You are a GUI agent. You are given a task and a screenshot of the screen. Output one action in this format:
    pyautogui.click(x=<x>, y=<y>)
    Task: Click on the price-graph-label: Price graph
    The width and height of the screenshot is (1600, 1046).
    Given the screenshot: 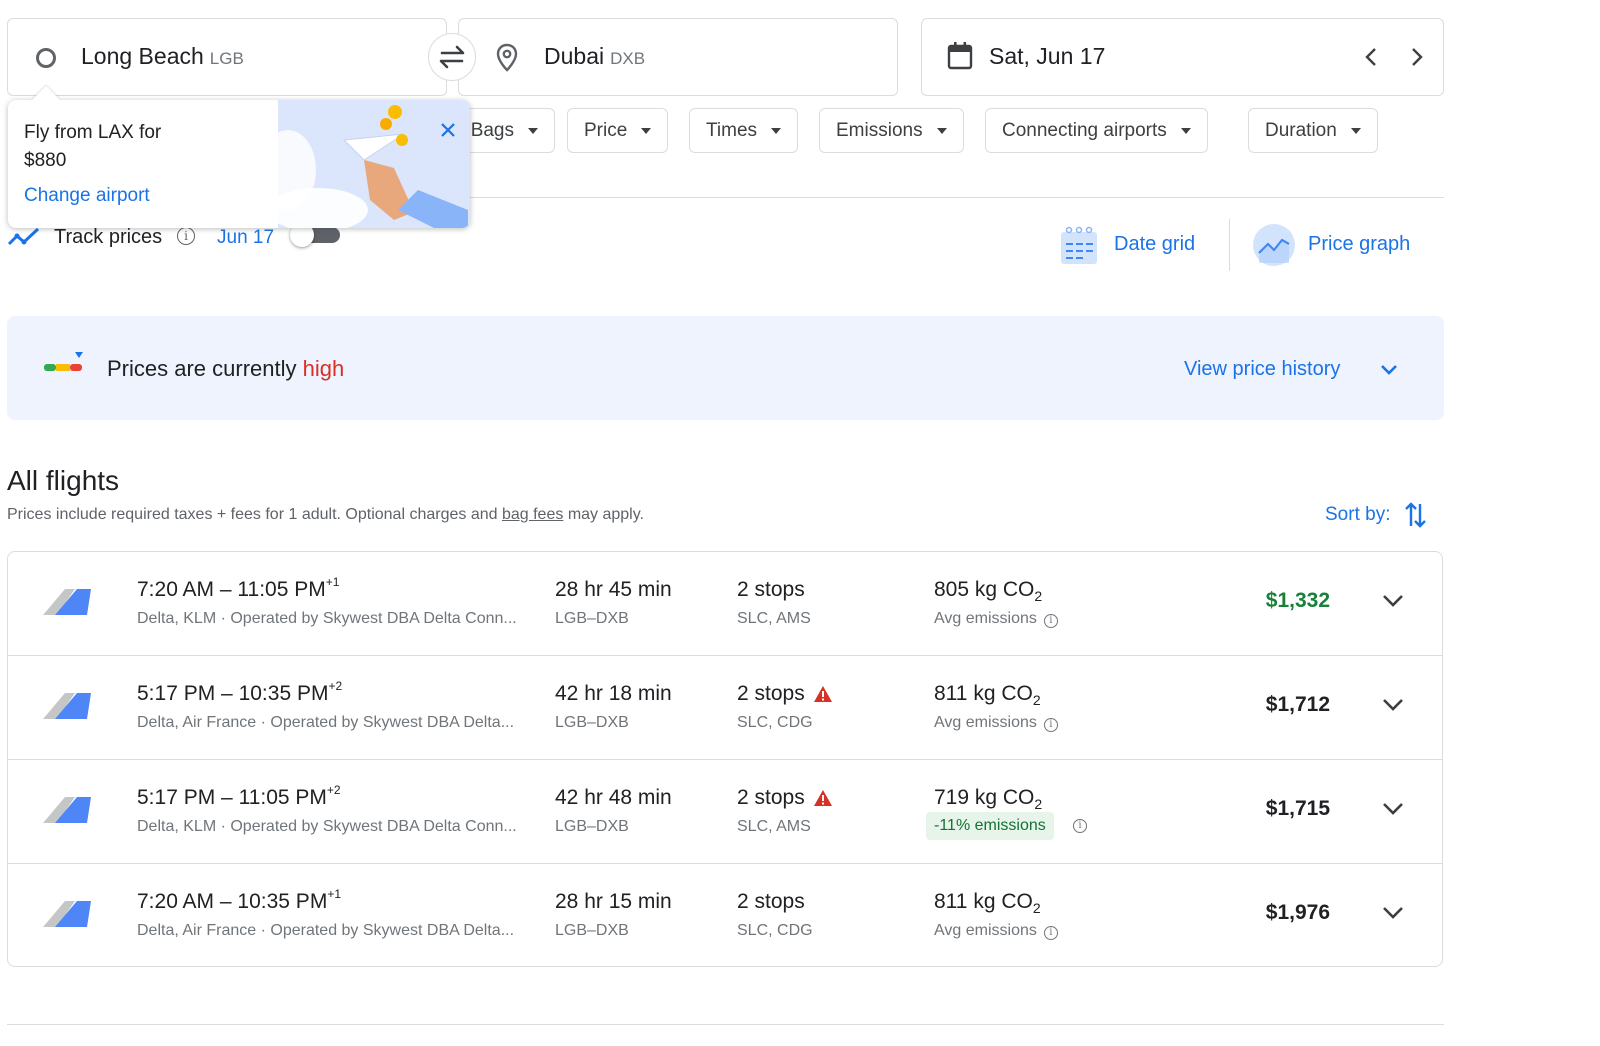 What is the action you would take?
    pyautogui.click(x=1359, y=244)
    